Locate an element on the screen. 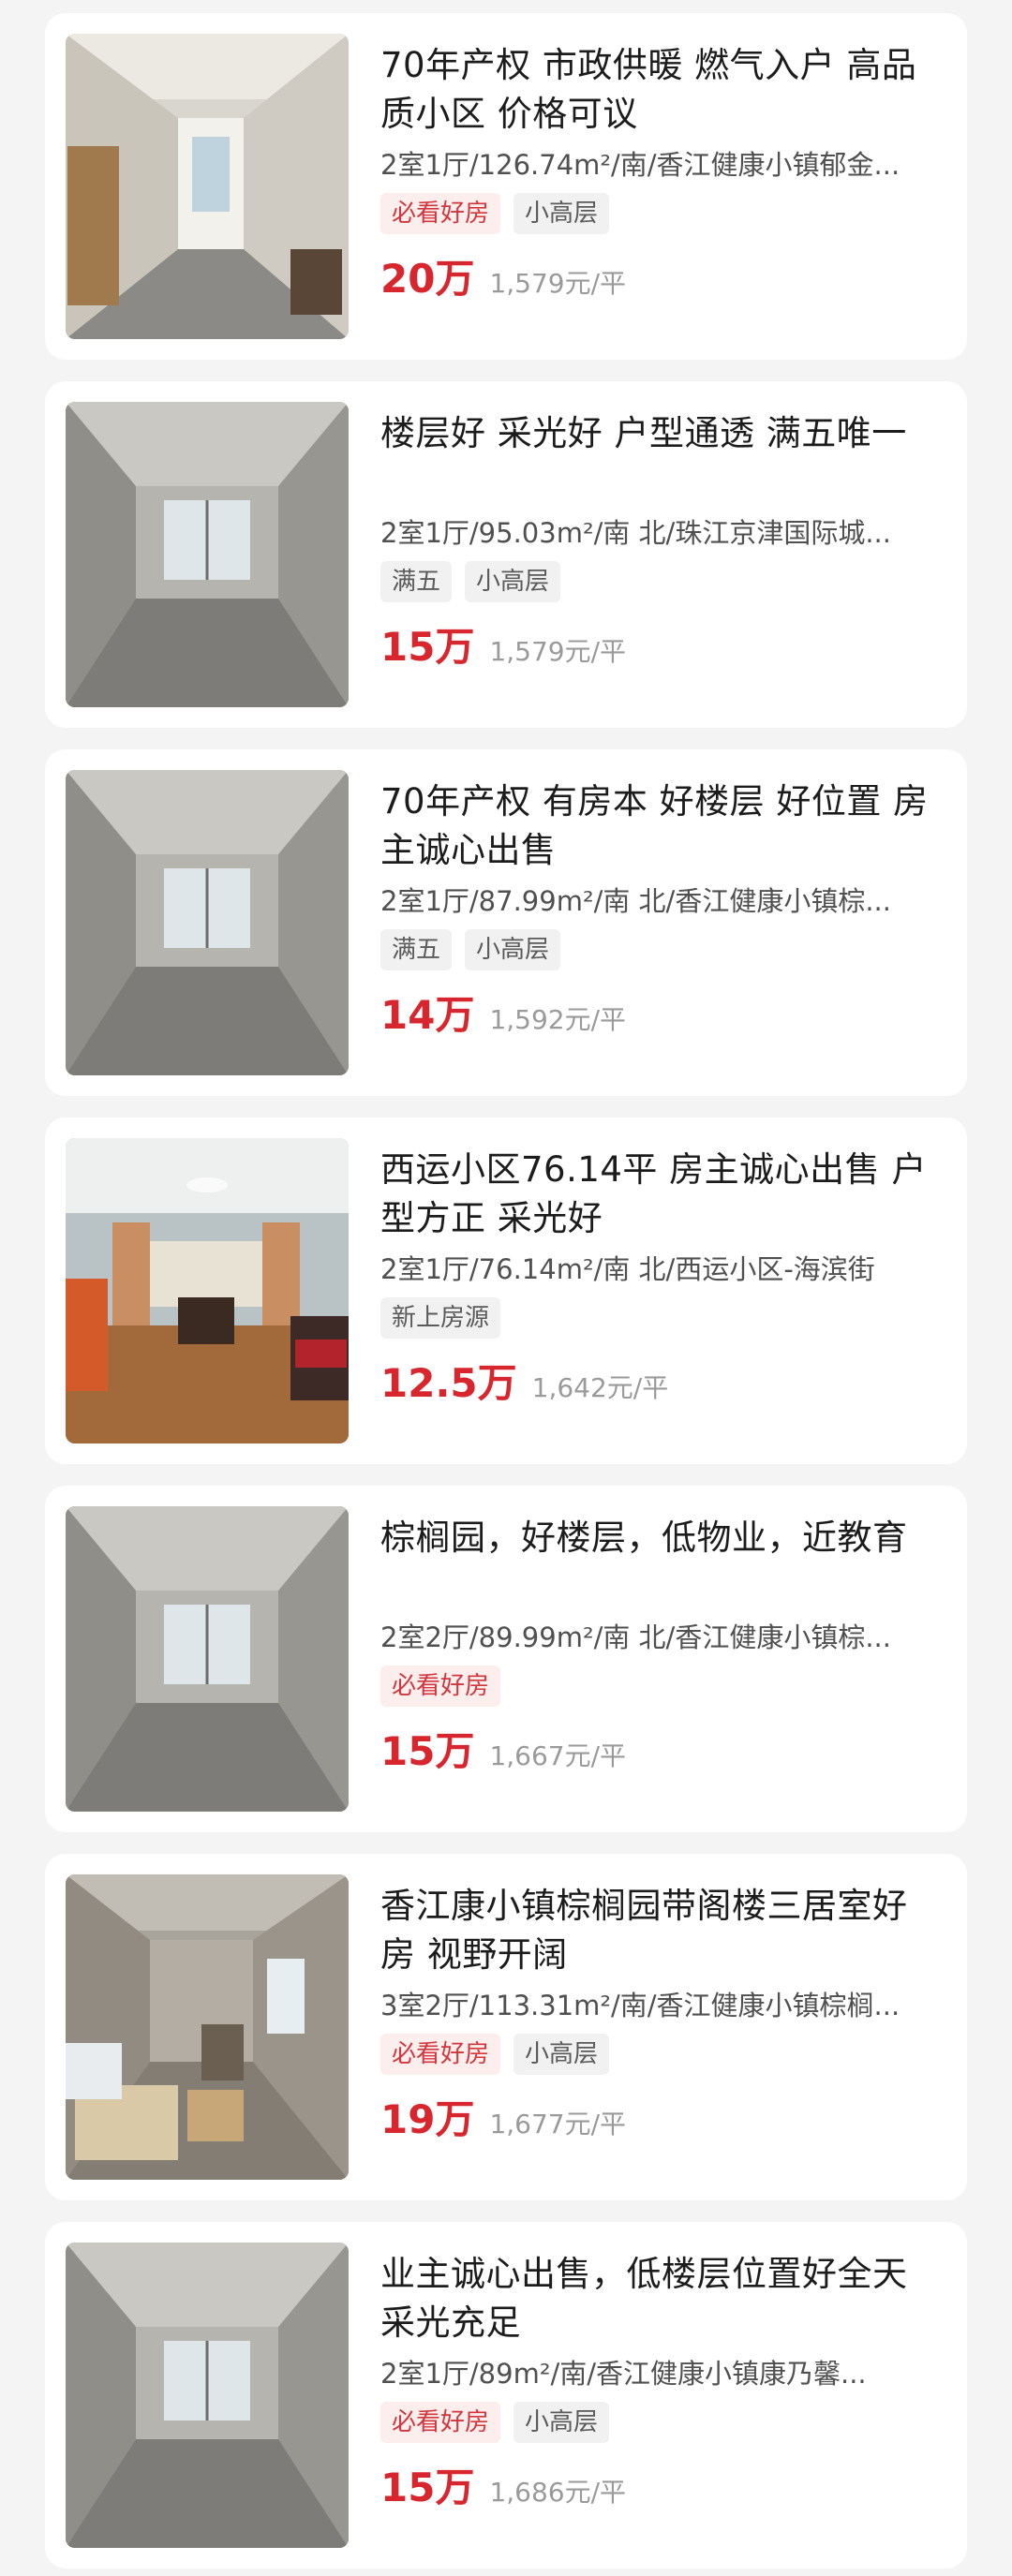 Image resolution: width=1012 pixels, height=2576 pixels. price-row: 14万 1,592元/平 is located at coordinates (656, 1012).